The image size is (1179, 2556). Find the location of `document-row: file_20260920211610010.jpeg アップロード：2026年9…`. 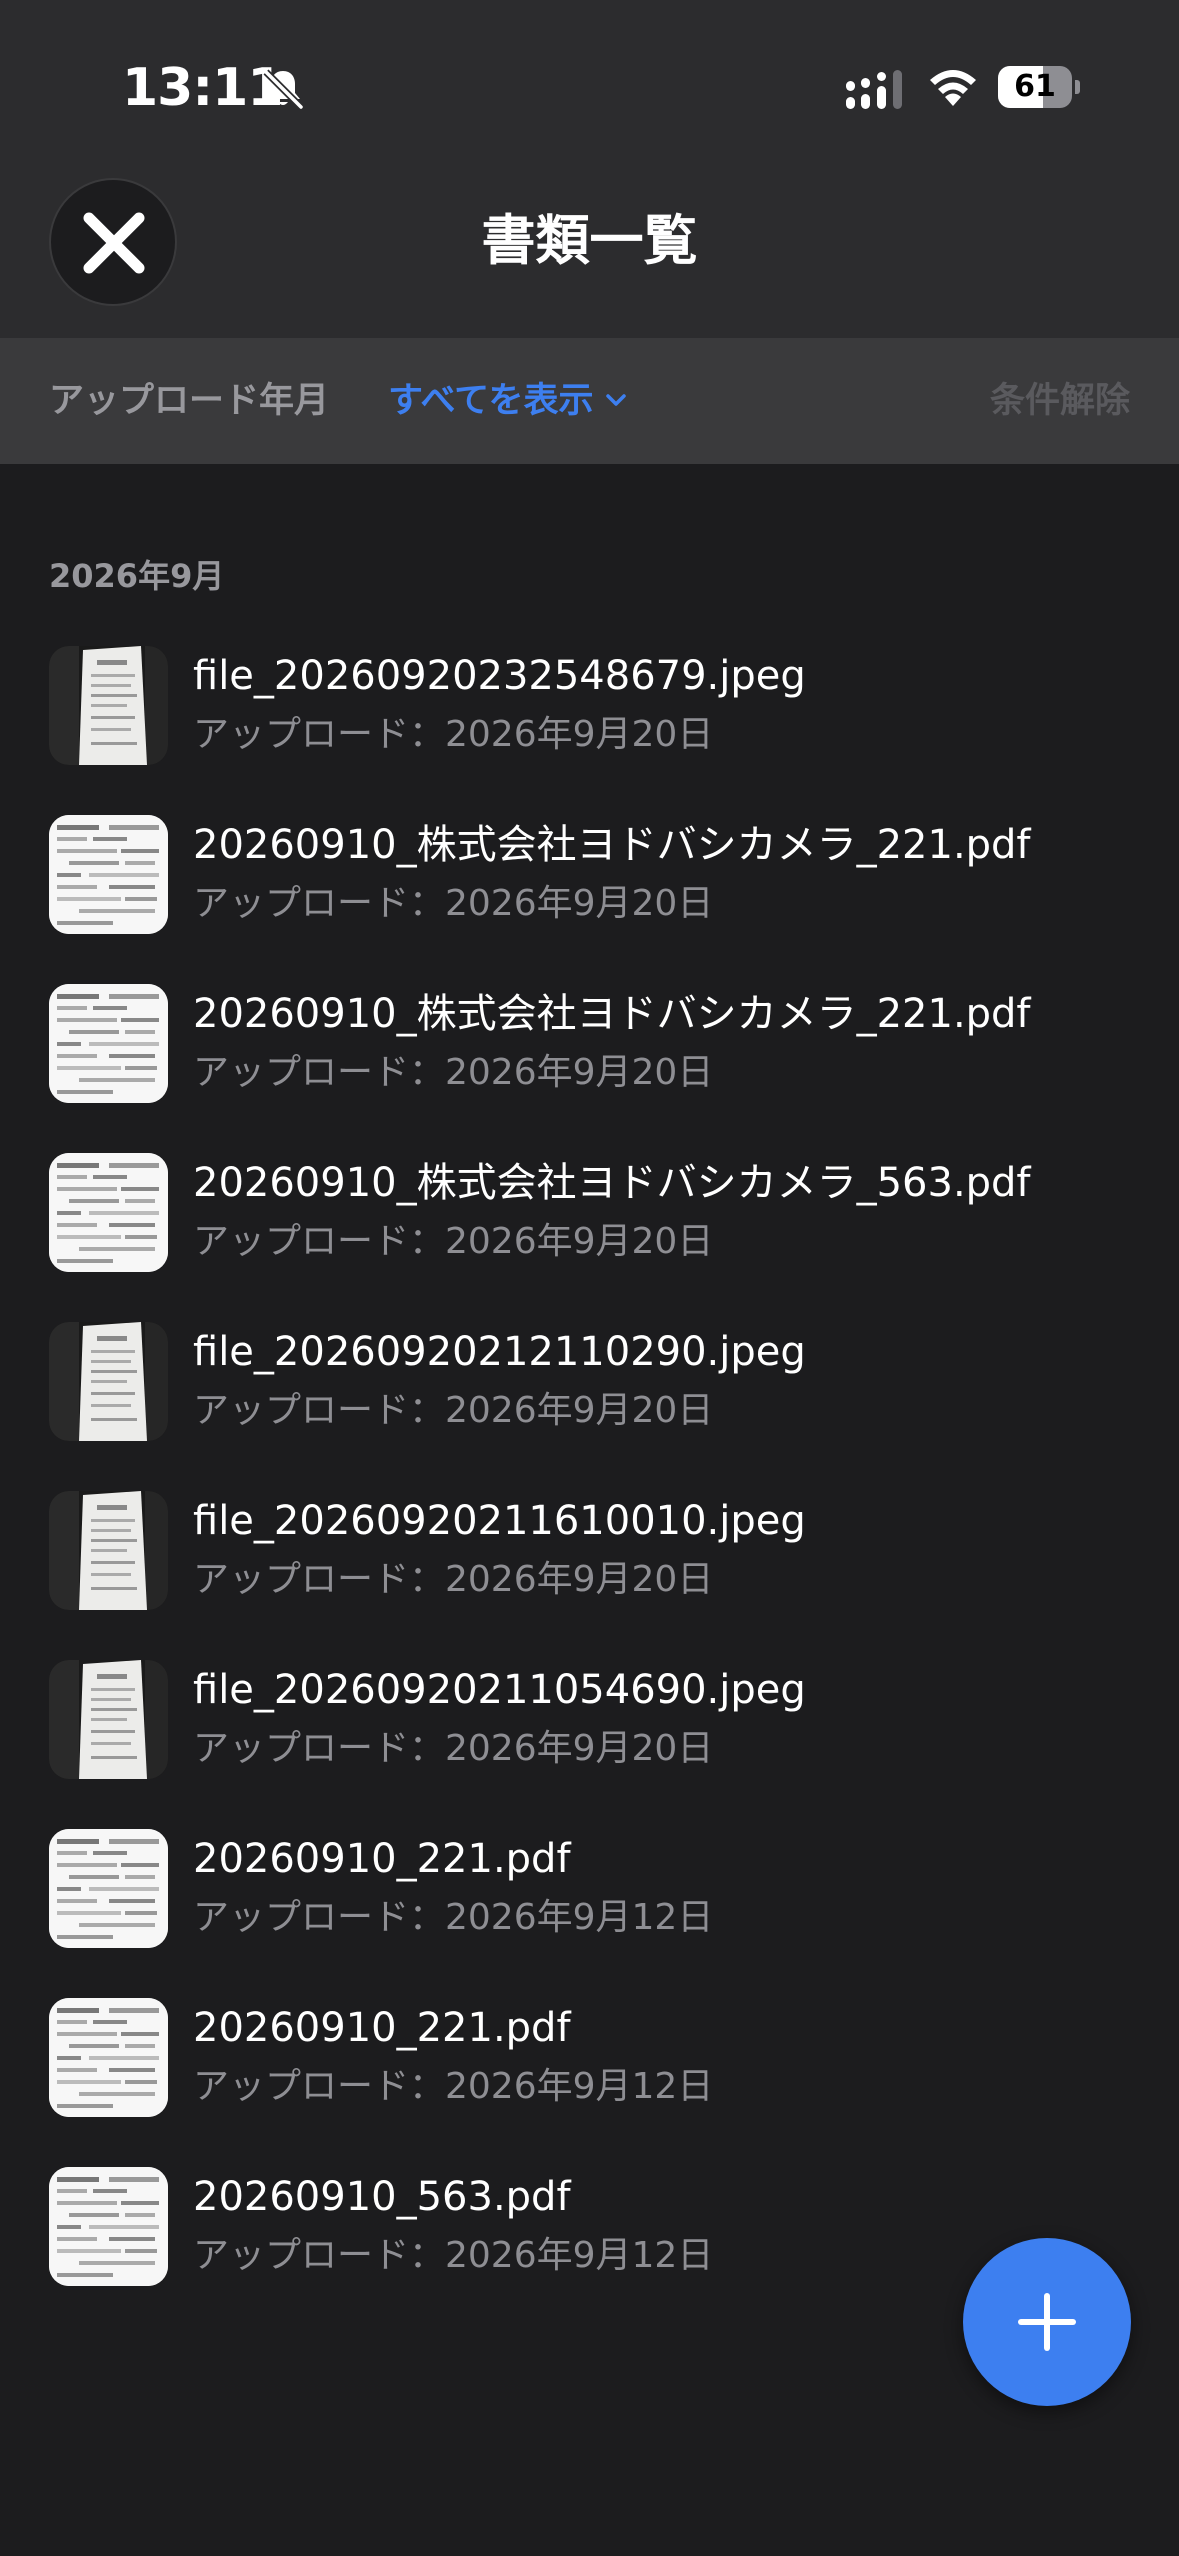

document-row: file_20260920211610010.jpeg アップロード：2026年9… is located at coordinates (589, 1556).